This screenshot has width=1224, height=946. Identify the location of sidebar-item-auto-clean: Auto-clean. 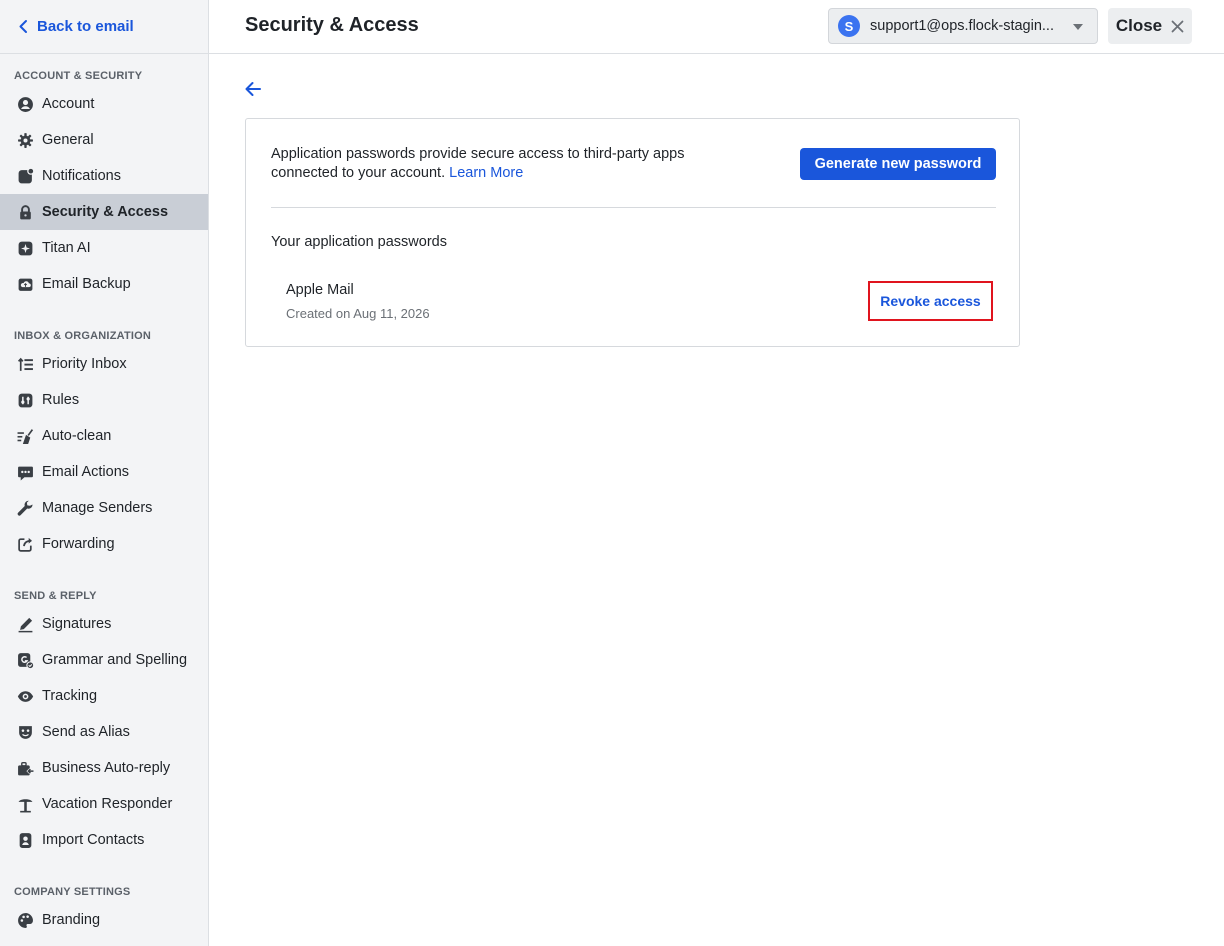
(104, 436).